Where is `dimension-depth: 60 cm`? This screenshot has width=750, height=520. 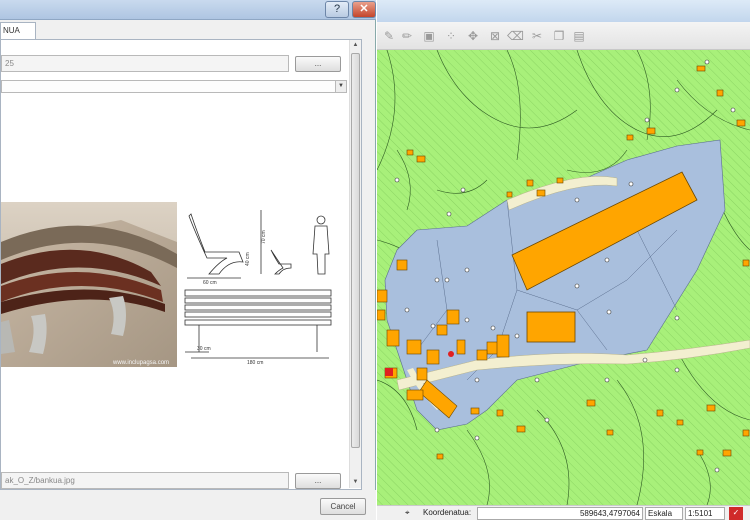
dimension-depth: 60 cm is located at coordinates (210, 283).